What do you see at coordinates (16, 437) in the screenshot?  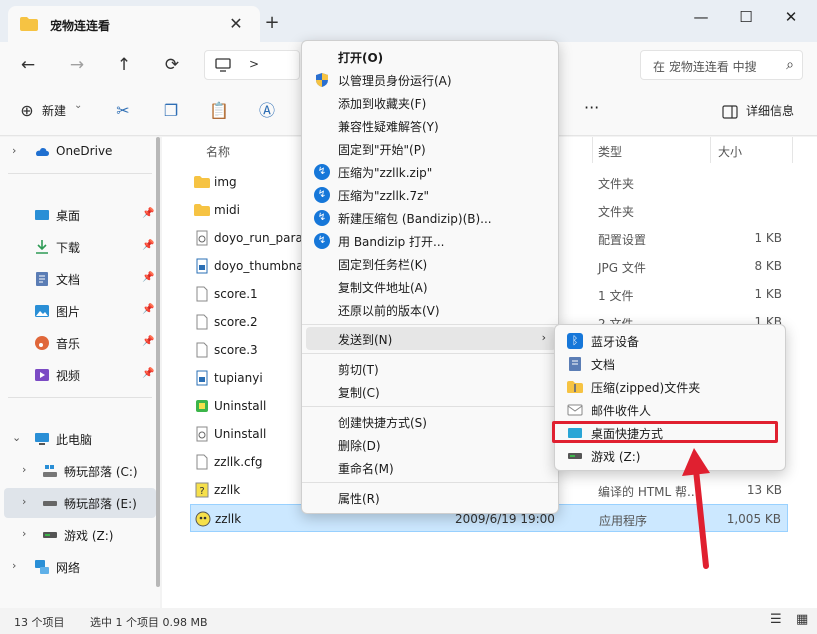 I see `collapse-chevron-icon: ⌄` at bounding box center [16, 437].